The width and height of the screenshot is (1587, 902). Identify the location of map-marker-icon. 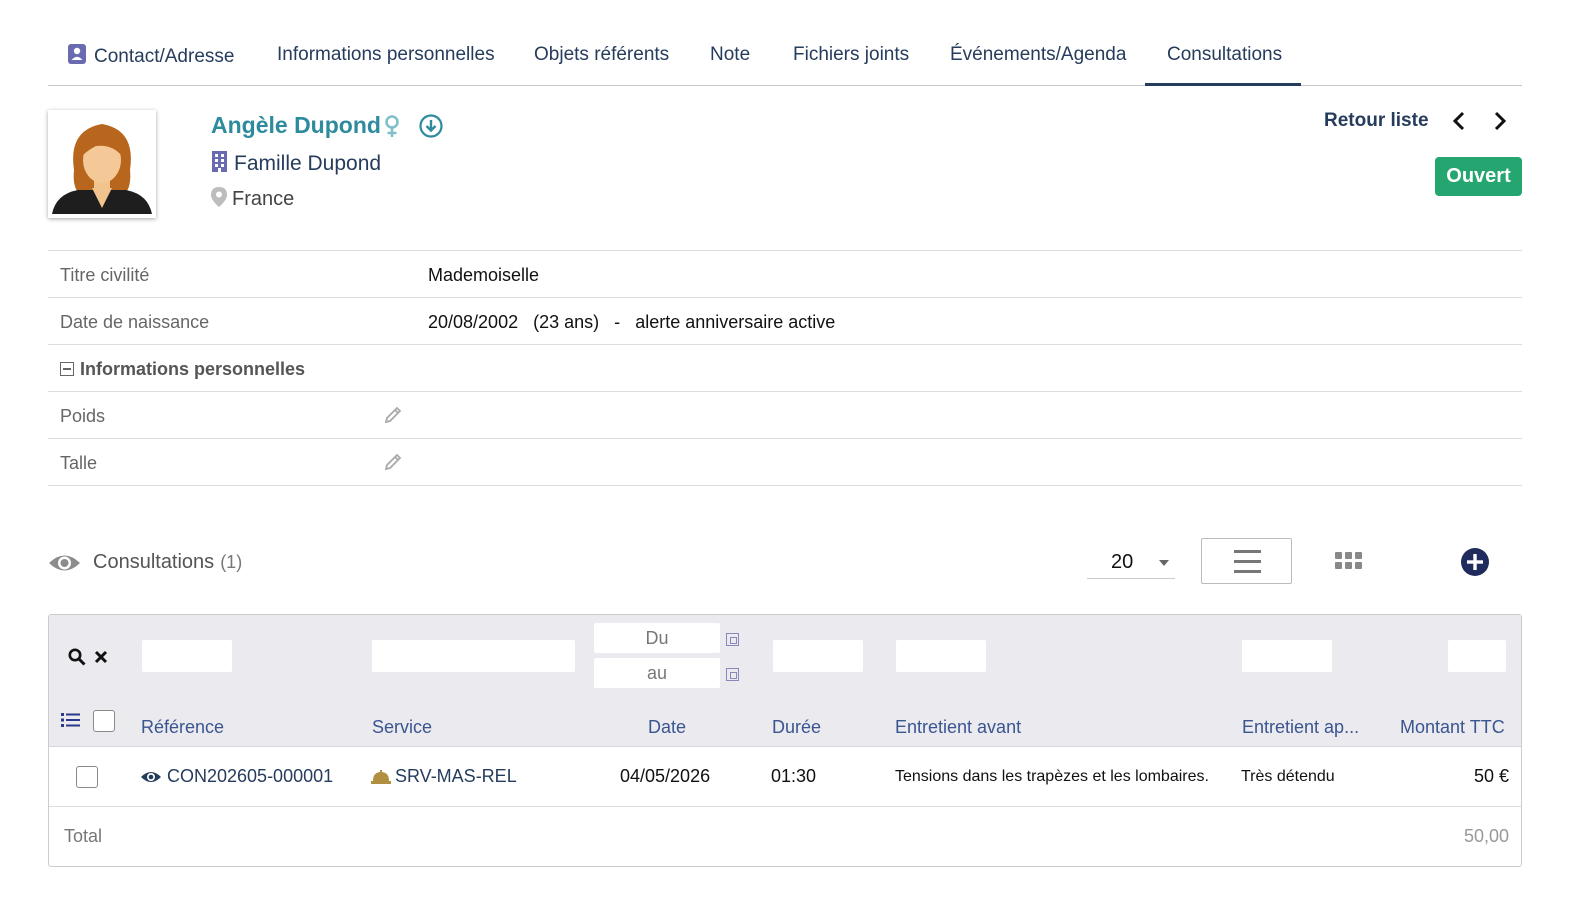
(219, 197).